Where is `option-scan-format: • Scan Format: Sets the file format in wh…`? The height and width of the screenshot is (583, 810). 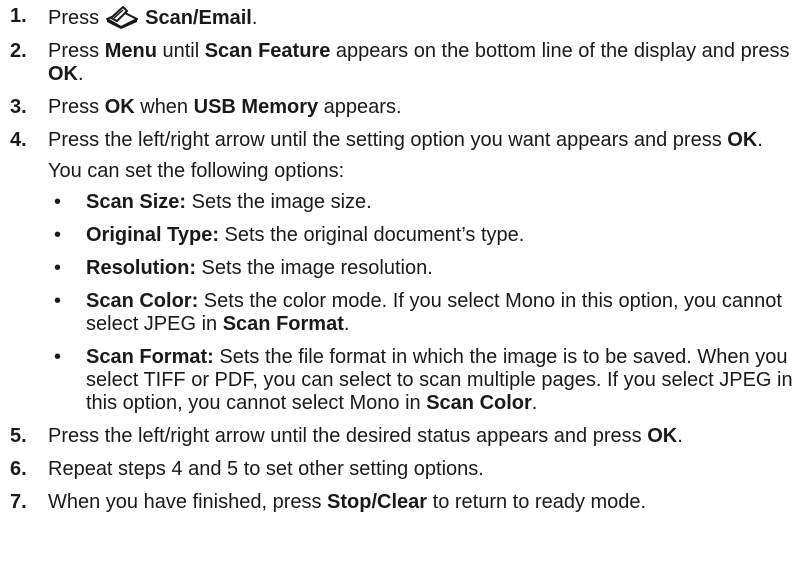
option-scan-format: • Scan Format: Sets the file format in wh… is located at coordinates (423, 380).